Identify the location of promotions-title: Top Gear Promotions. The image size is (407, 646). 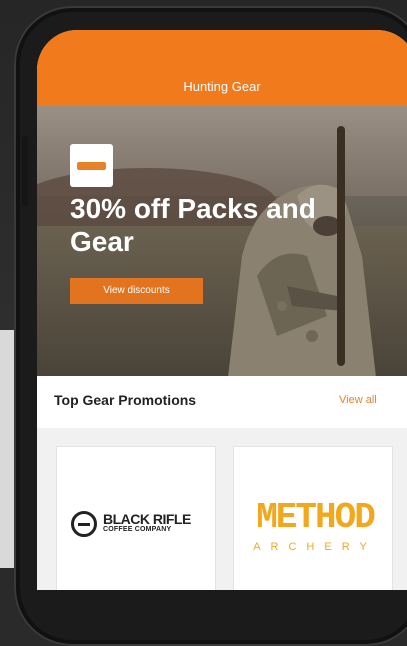
(125, 400).